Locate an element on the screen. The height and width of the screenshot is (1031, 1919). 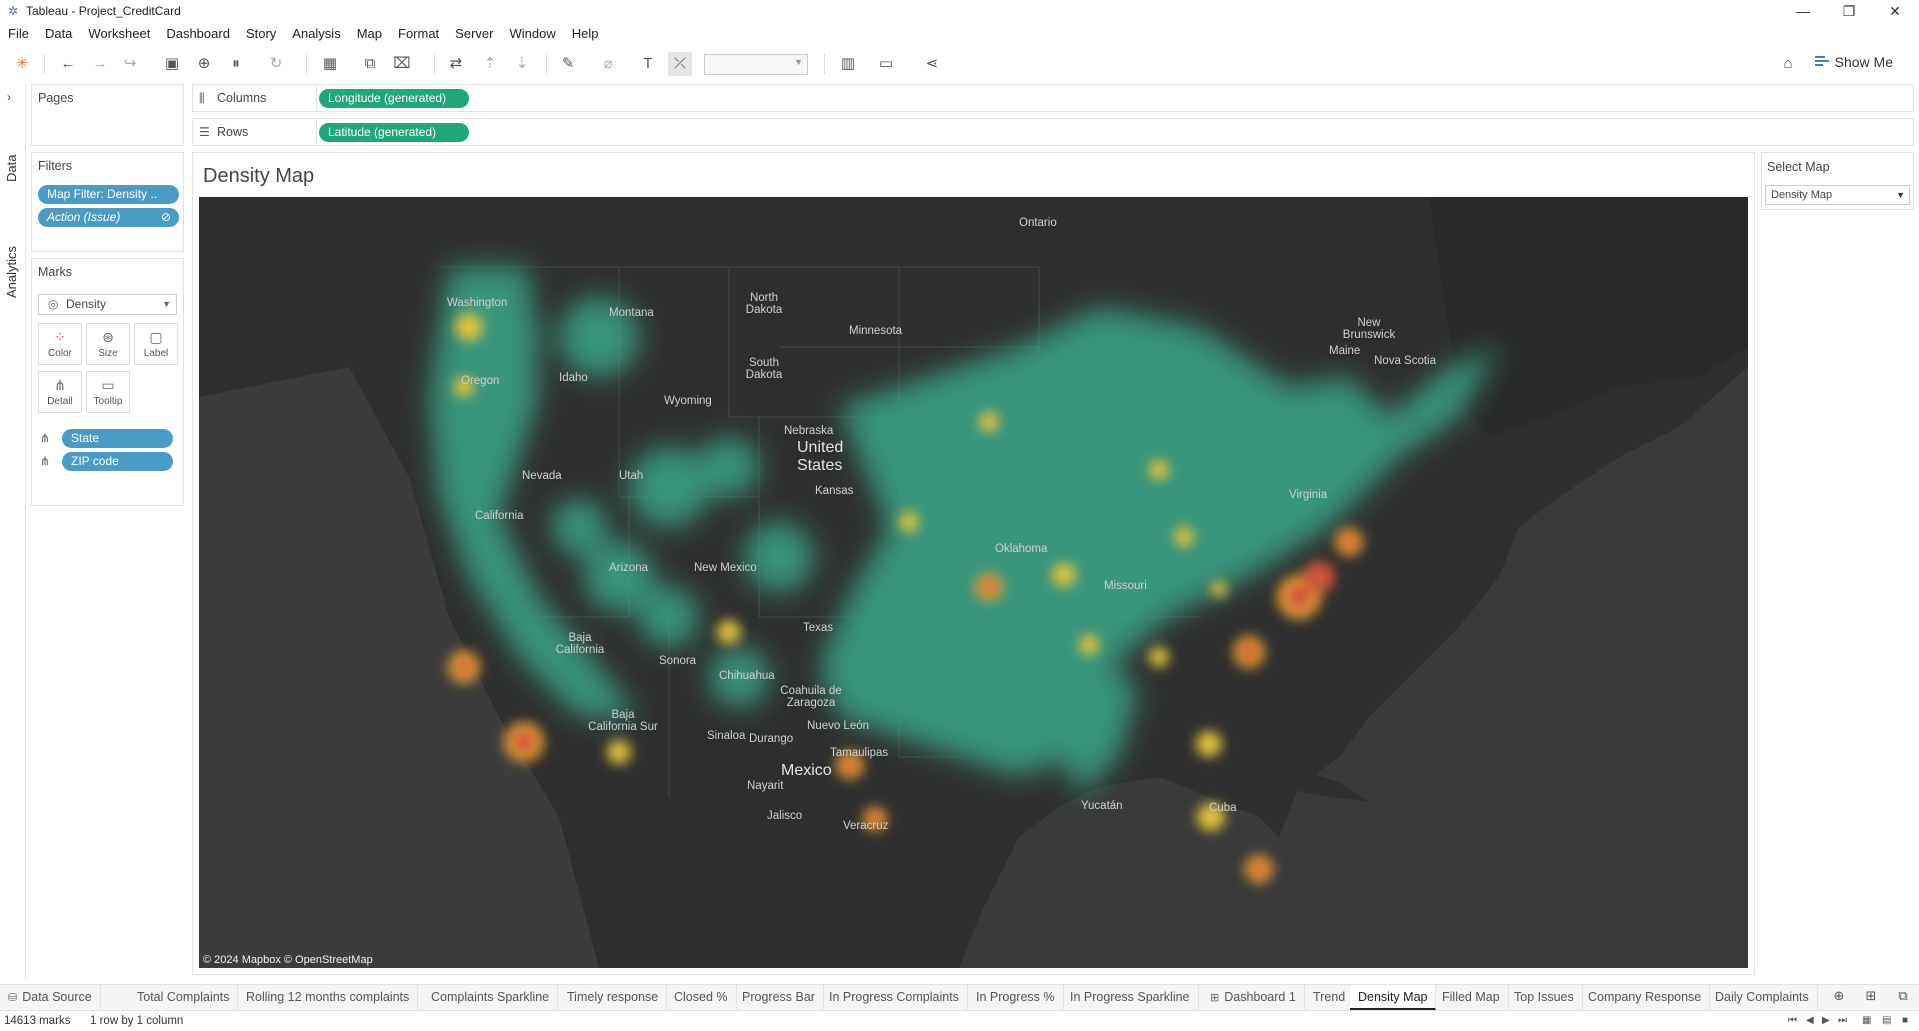
rows-shelf: ☰ Rows Latitude (generated) is located at coordinates (1053, 132).